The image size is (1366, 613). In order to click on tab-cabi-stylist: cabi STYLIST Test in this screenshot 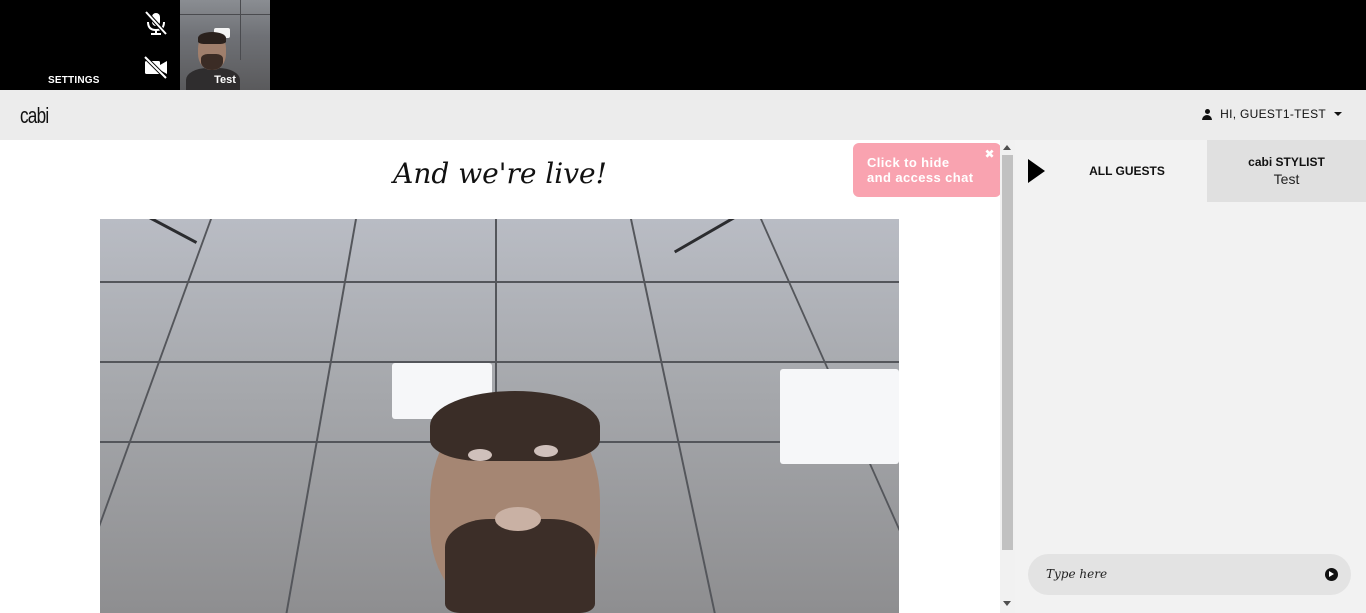, I will do `click(1286, 171)`.